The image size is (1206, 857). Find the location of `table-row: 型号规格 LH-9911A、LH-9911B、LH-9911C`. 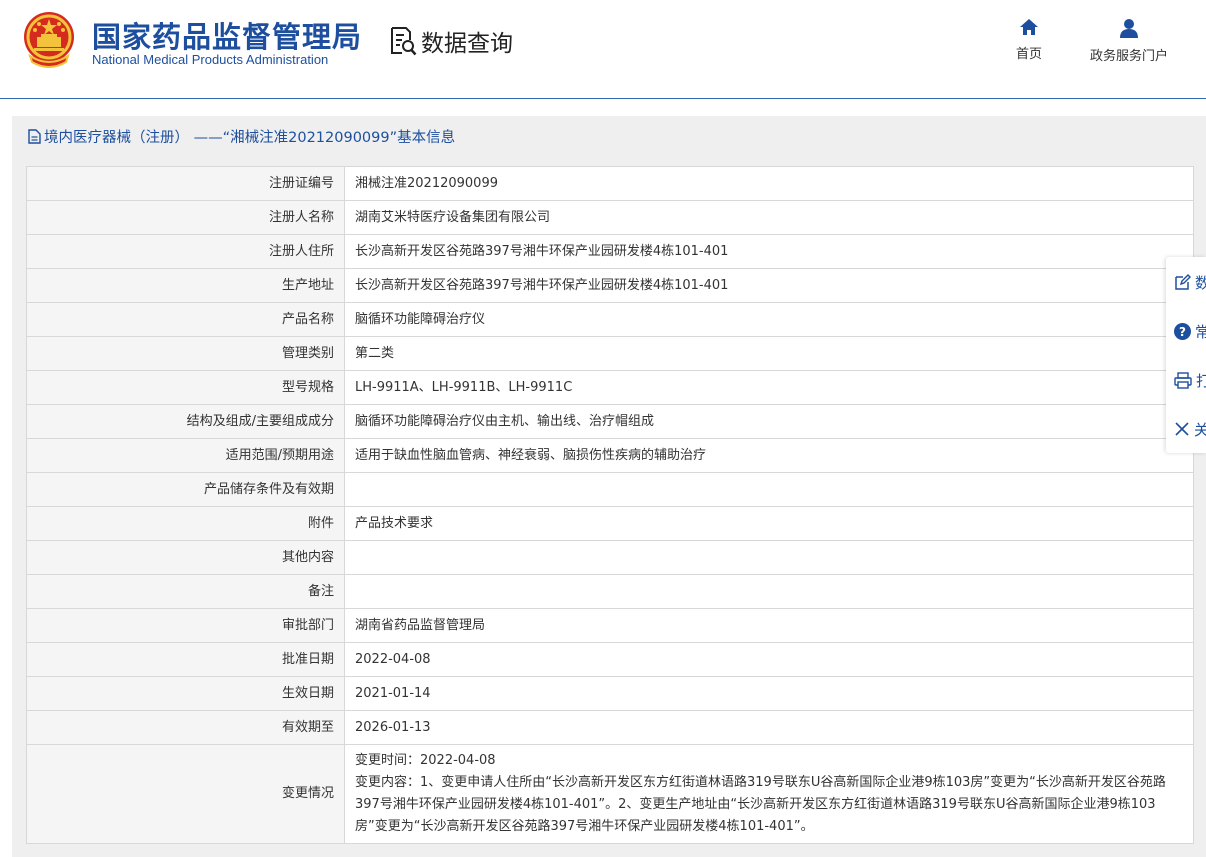

table-row: 型号规格 LH-9911A、LH-9911B、LH-9911C is located at coordinates (610, 387).